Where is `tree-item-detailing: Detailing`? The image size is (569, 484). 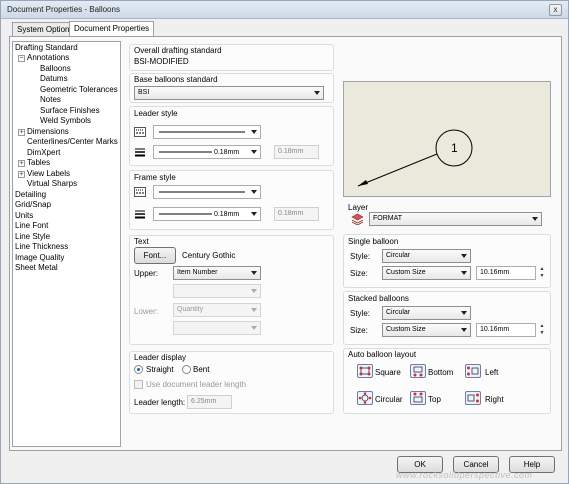
tree-item-detailing: Detailing is located at coordinates (30, 195).